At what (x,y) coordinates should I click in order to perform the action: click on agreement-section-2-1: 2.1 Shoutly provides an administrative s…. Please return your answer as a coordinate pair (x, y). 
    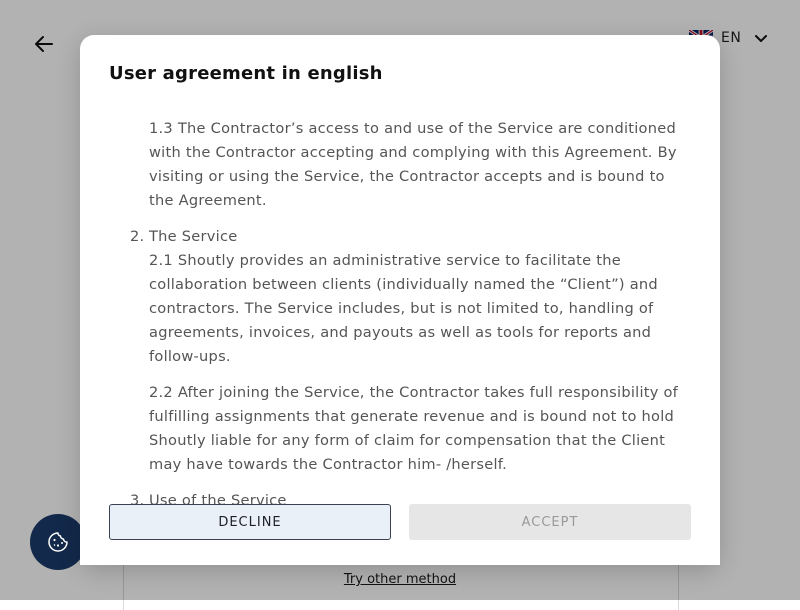
    Looking at the image, I should click on (403, 308).